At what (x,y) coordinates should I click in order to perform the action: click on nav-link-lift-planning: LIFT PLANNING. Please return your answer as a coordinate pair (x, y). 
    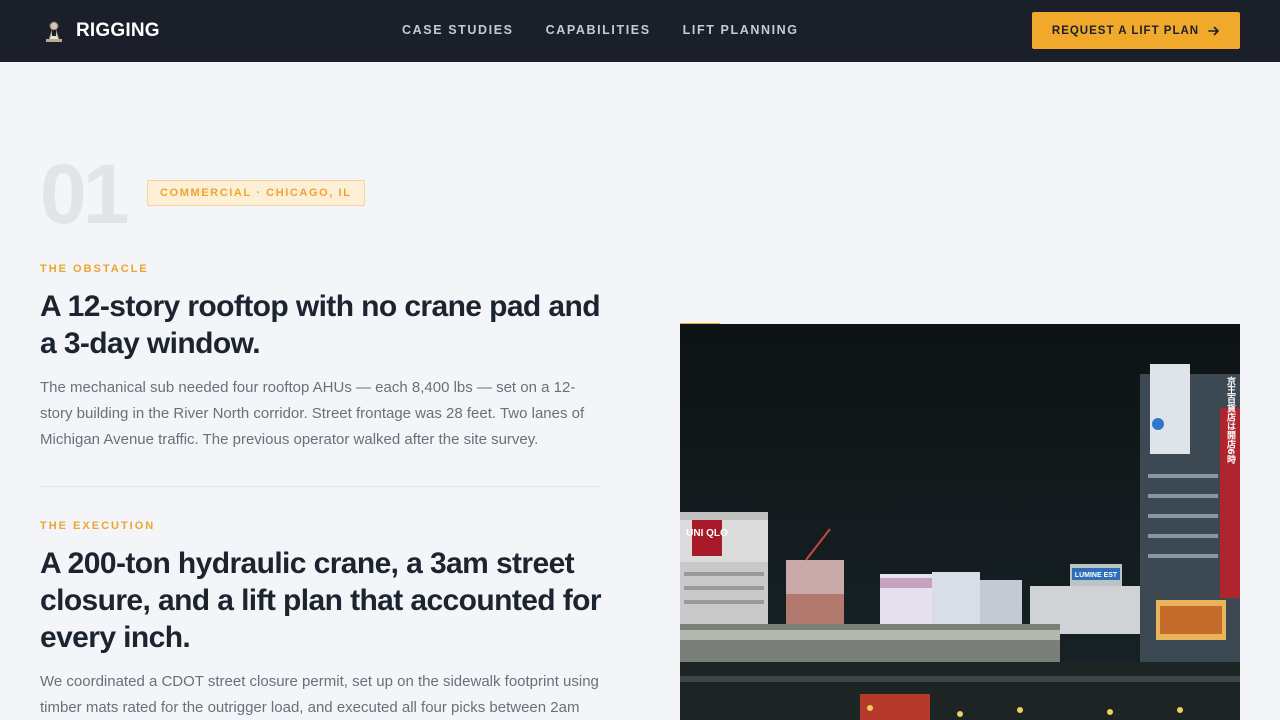
    Looking at the image, I should click on (741, 30).